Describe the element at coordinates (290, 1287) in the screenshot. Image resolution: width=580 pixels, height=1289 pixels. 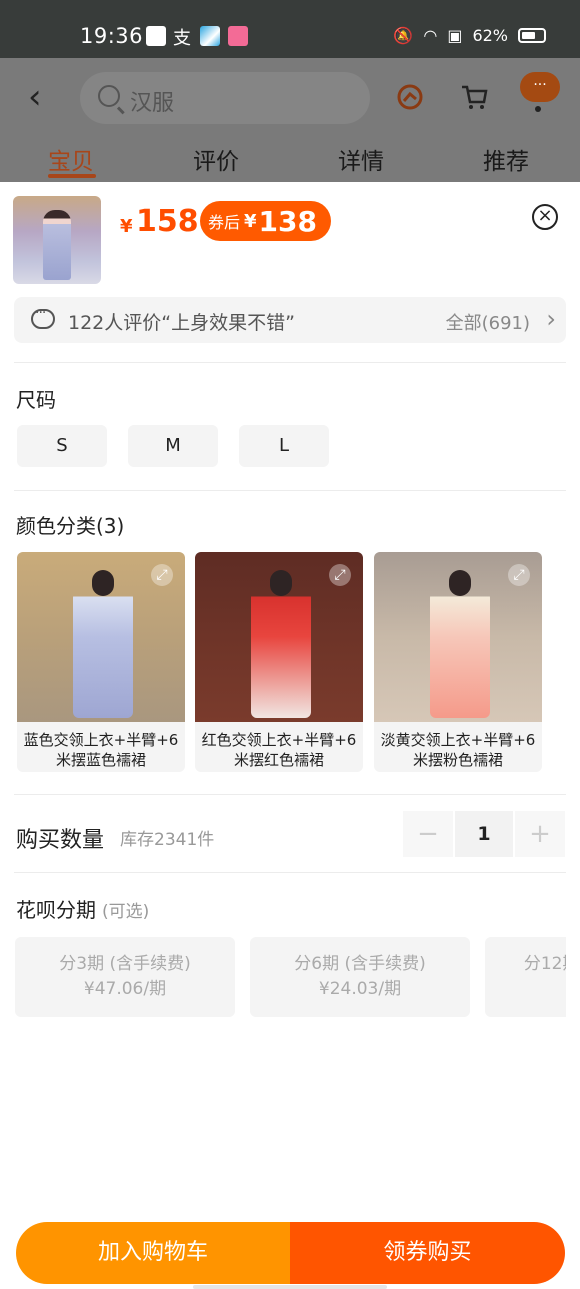
I see `home-indicator` at that location.